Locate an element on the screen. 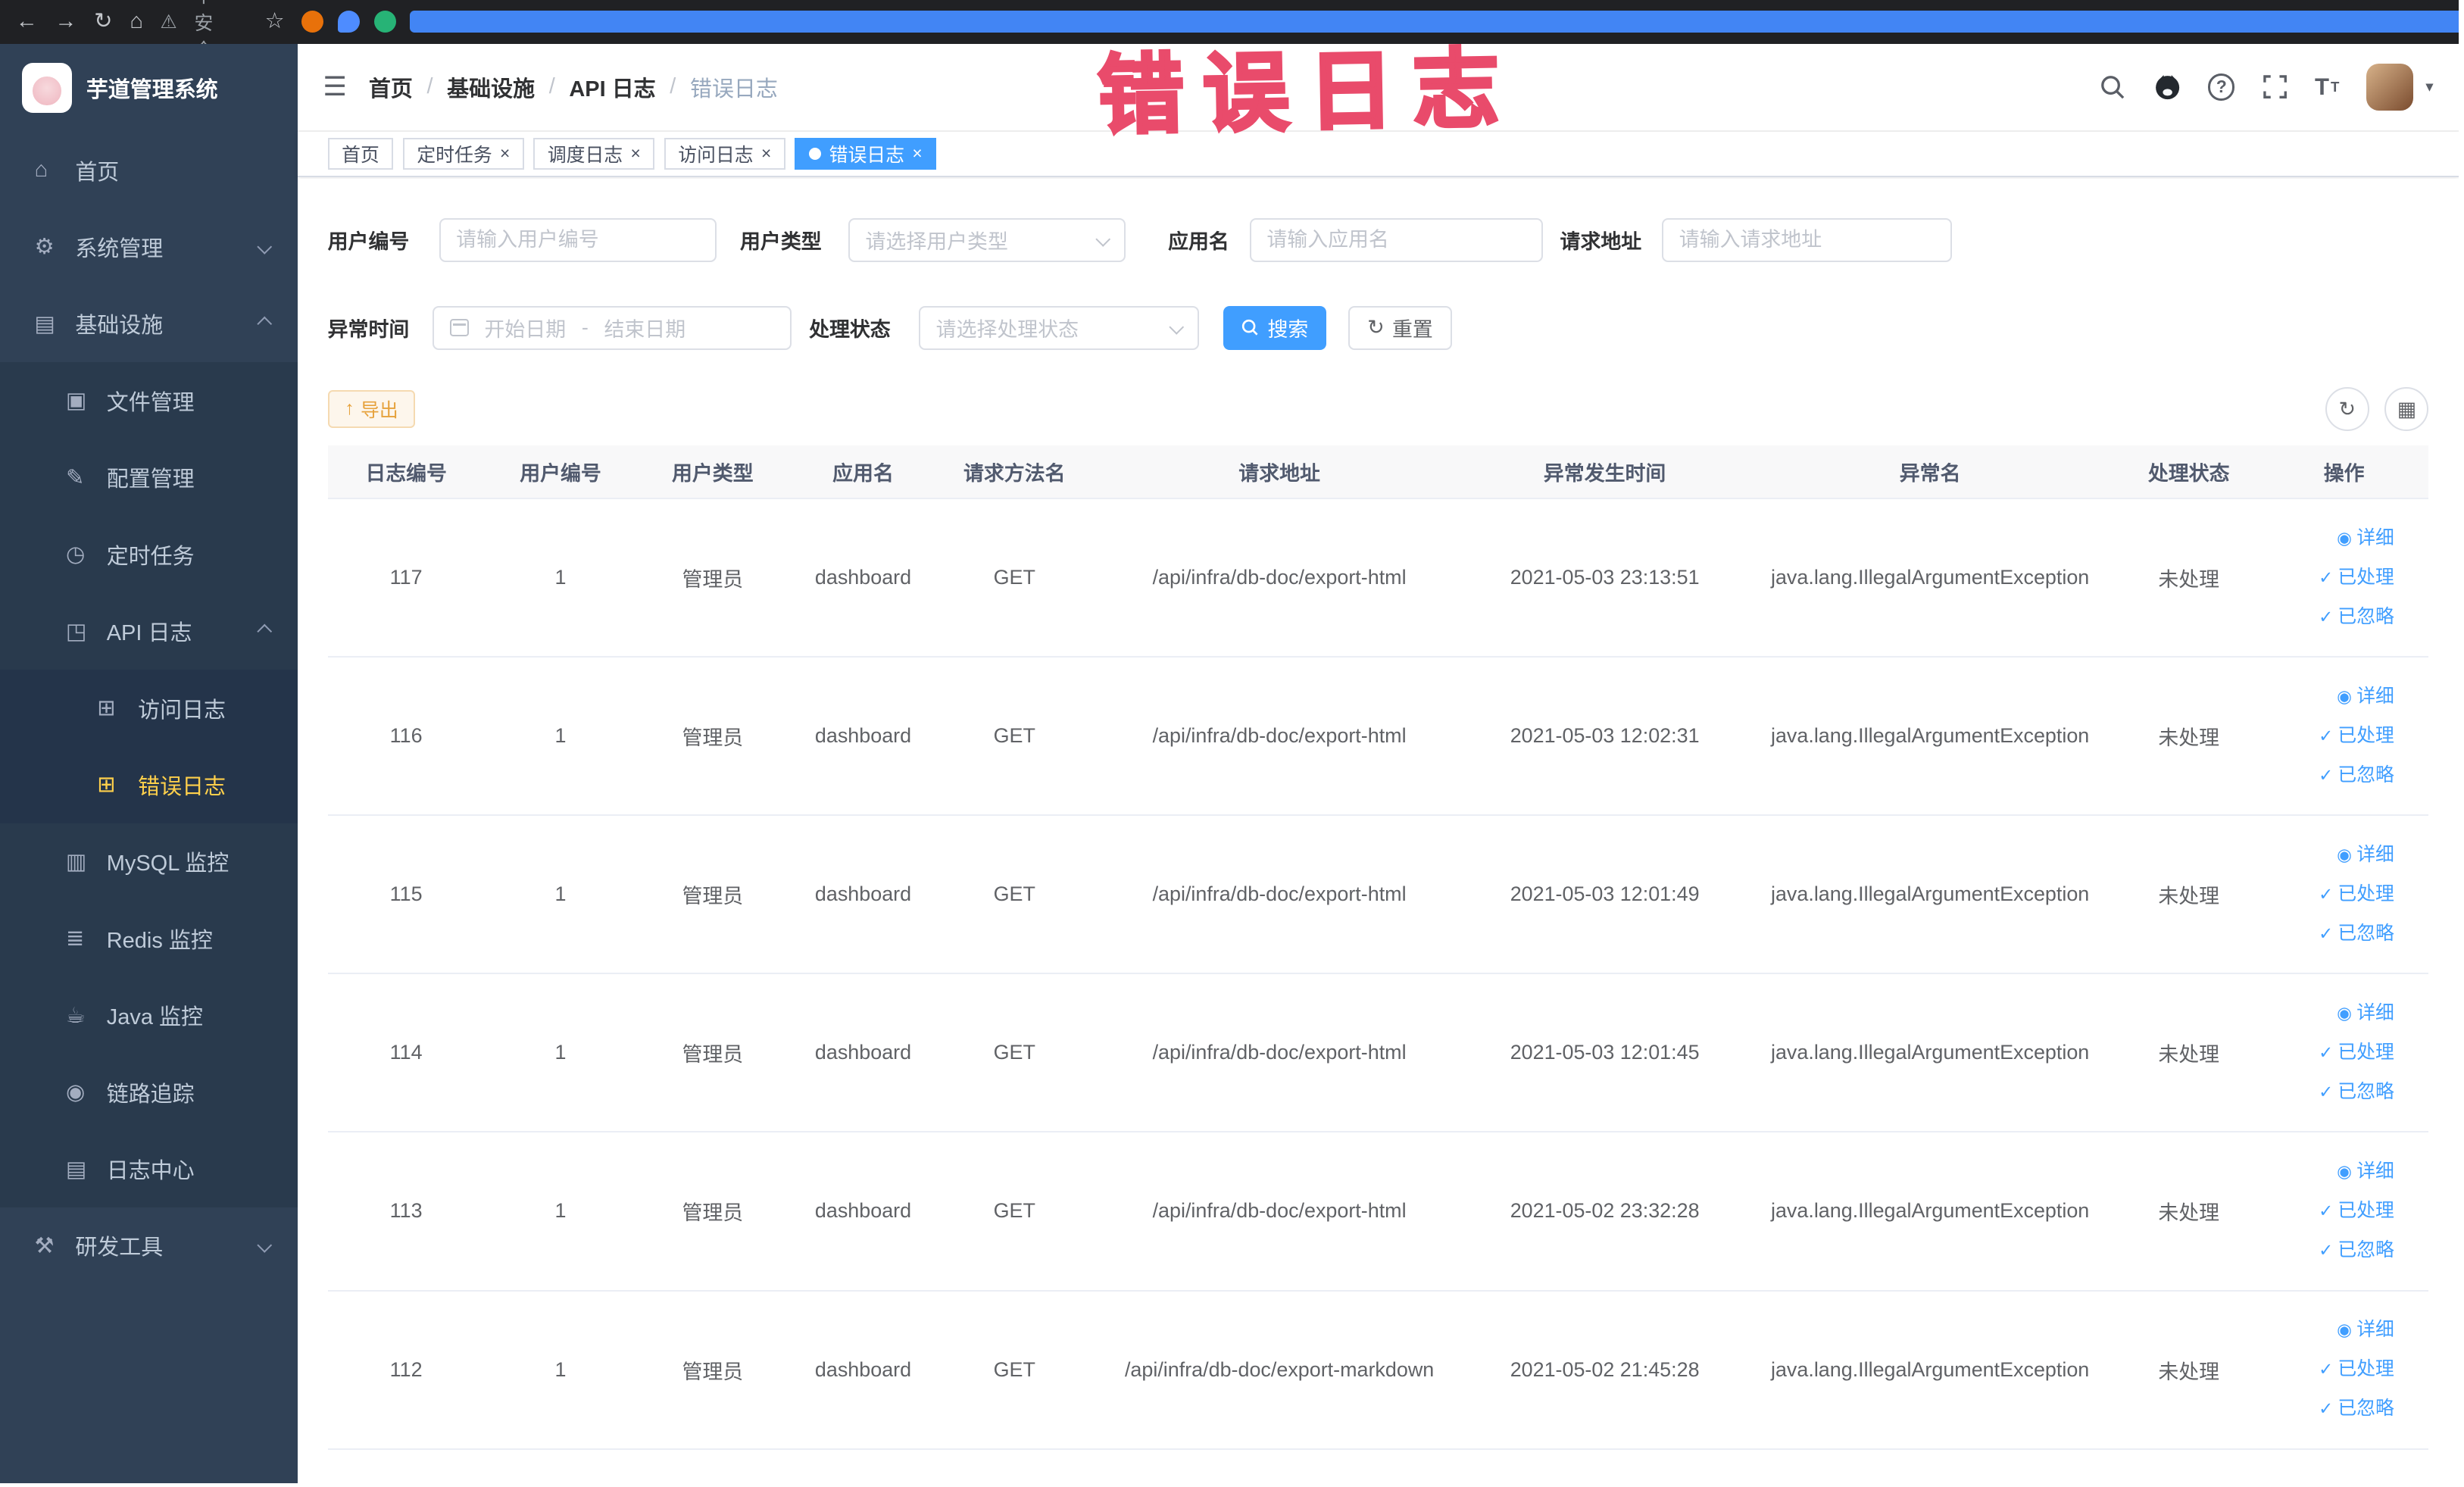 The width and height of the screenshot is (2464, 1487). logo: 芋道管理系统 is located at coordinates (149, 88).